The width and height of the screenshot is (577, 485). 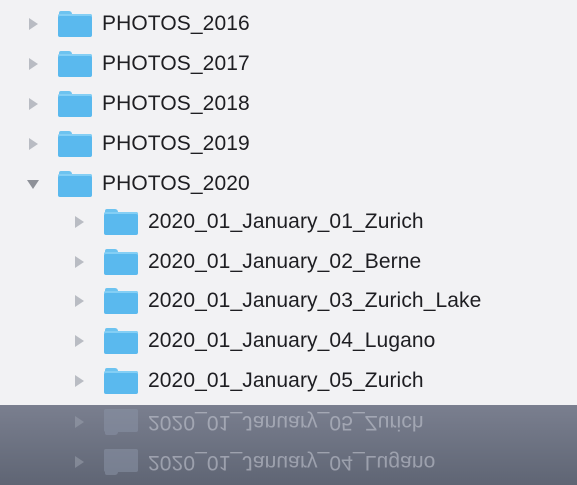 I want to click on folder-label: PHOTOS_2020, so click(x=176, y=183).